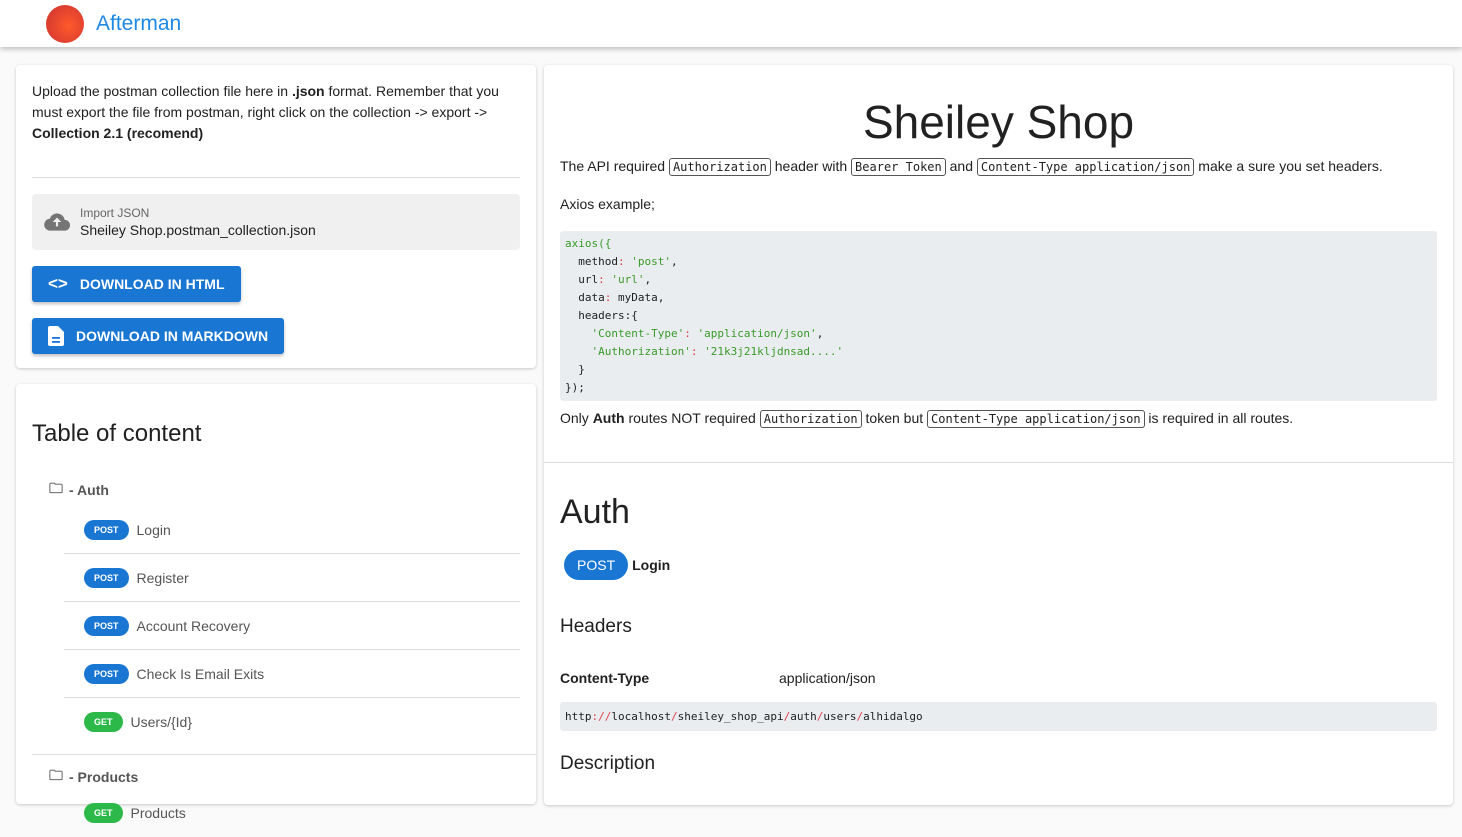 The width and height of the screenshot is (1462, 837). What do you see at coordinates (118, 133) in the screenshot?
I see `text: Collection 2.1 (recomend)` at bounding box center [118, 133].